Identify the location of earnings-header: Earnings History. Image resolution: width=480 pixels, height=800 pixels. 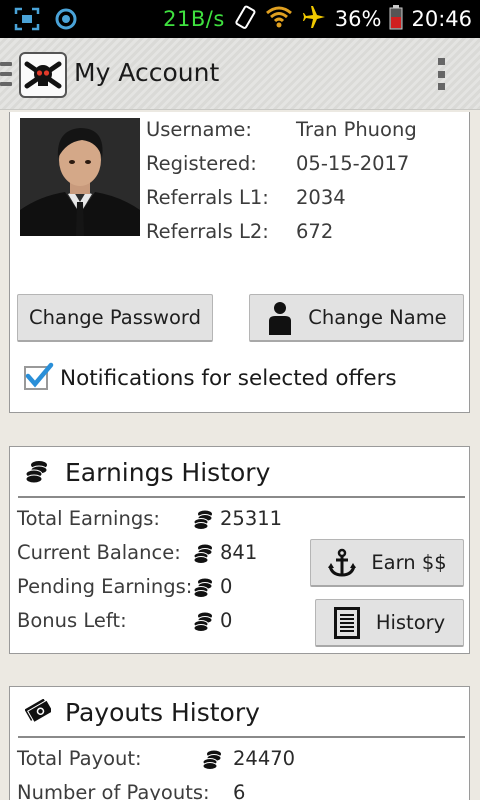
(241, 472).